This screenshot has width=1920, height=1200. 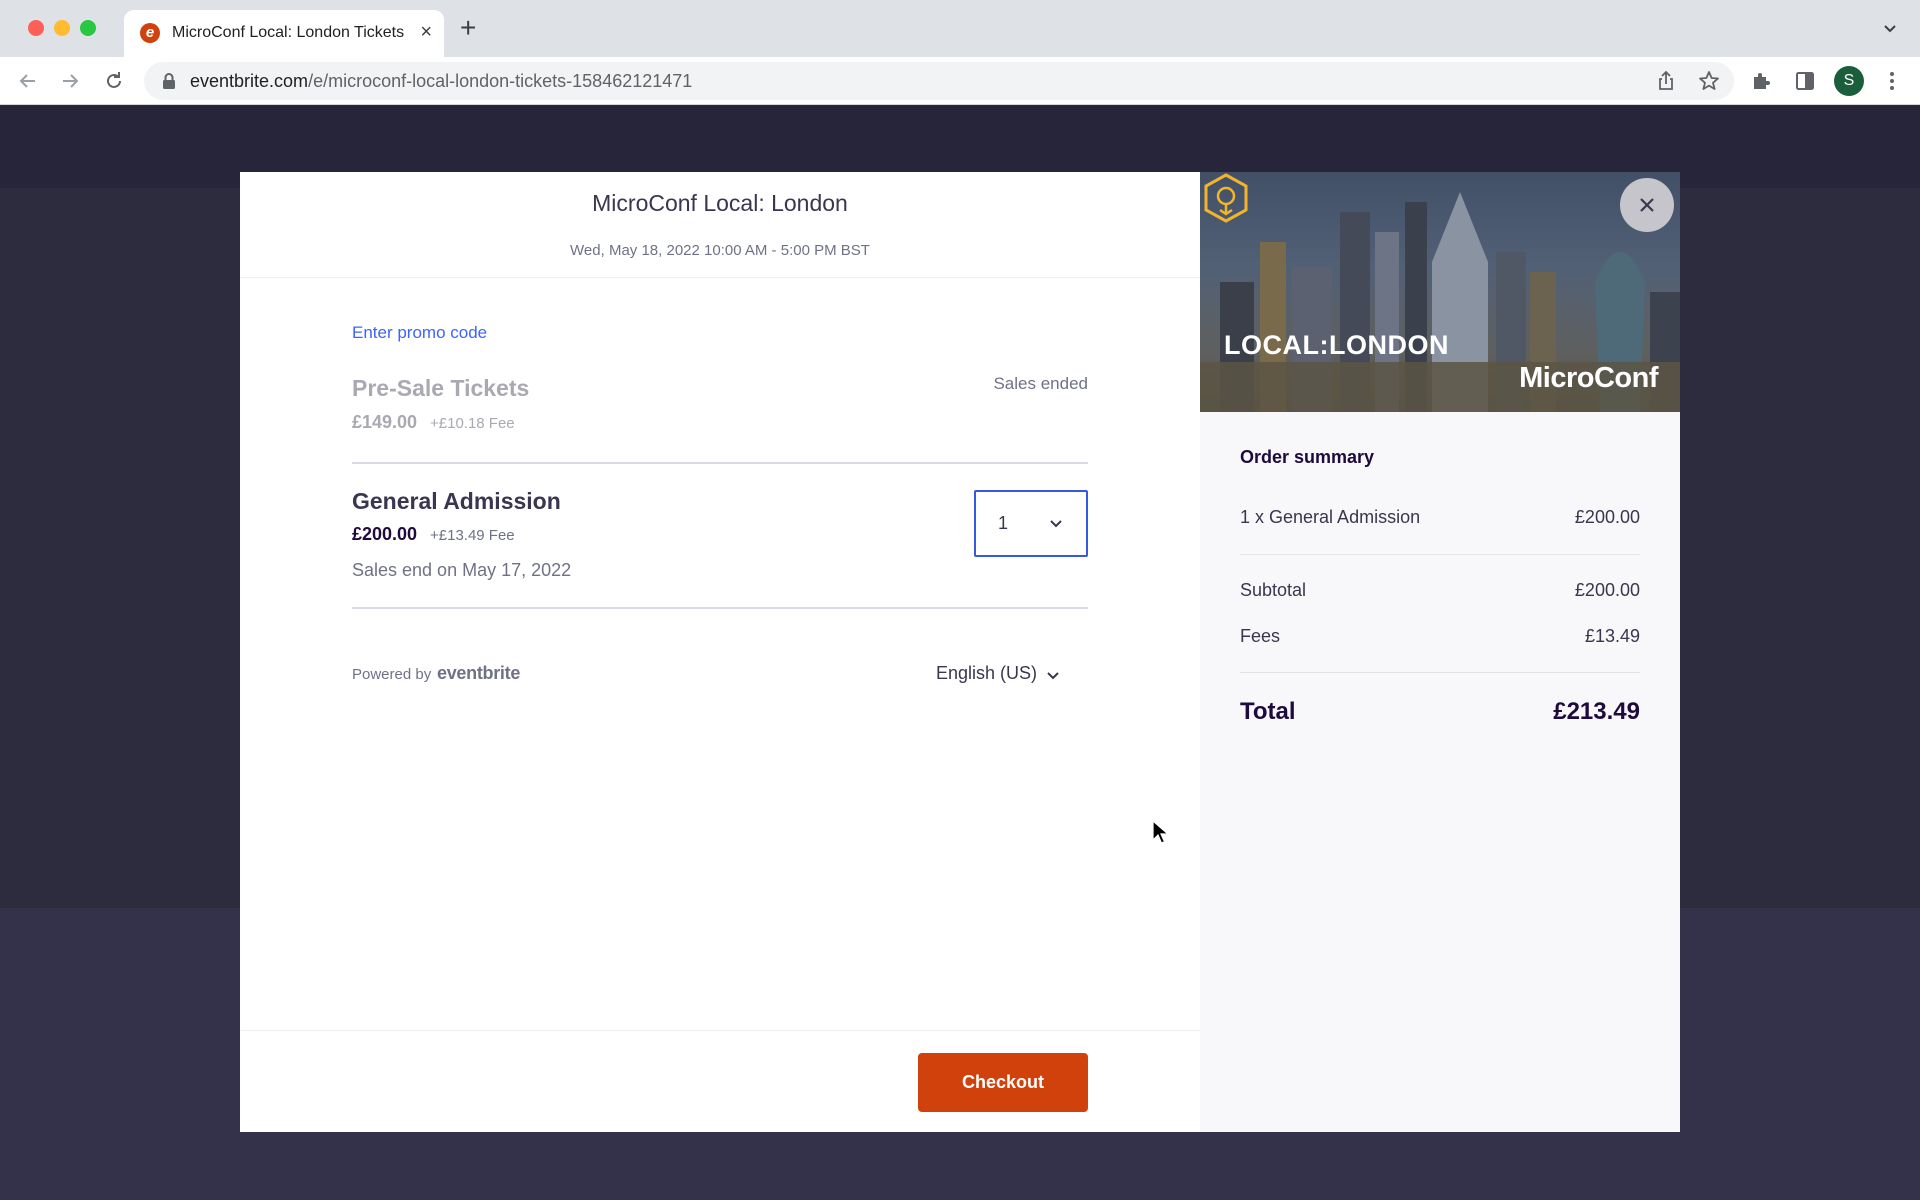 I want to click on menu-dots-icon, so click(x=1892, y=81).